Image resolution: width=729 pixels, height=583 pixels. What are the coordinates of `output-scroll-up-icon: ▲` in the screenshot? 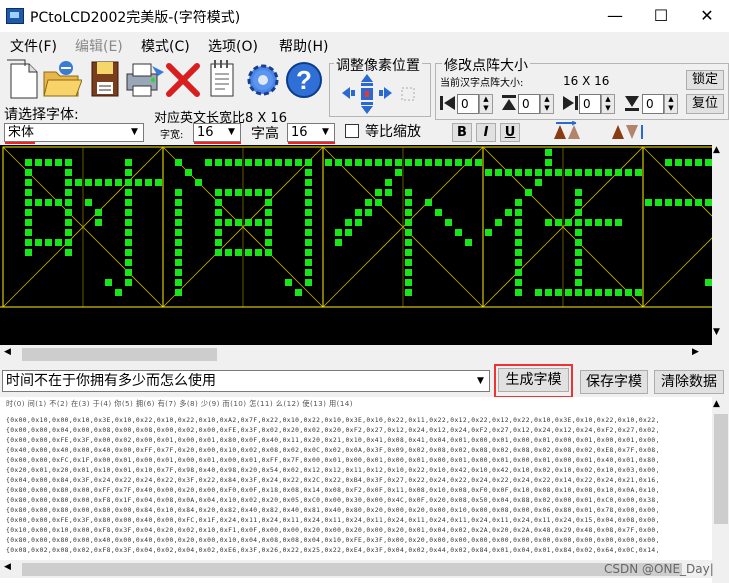 It's located at (716, 404).